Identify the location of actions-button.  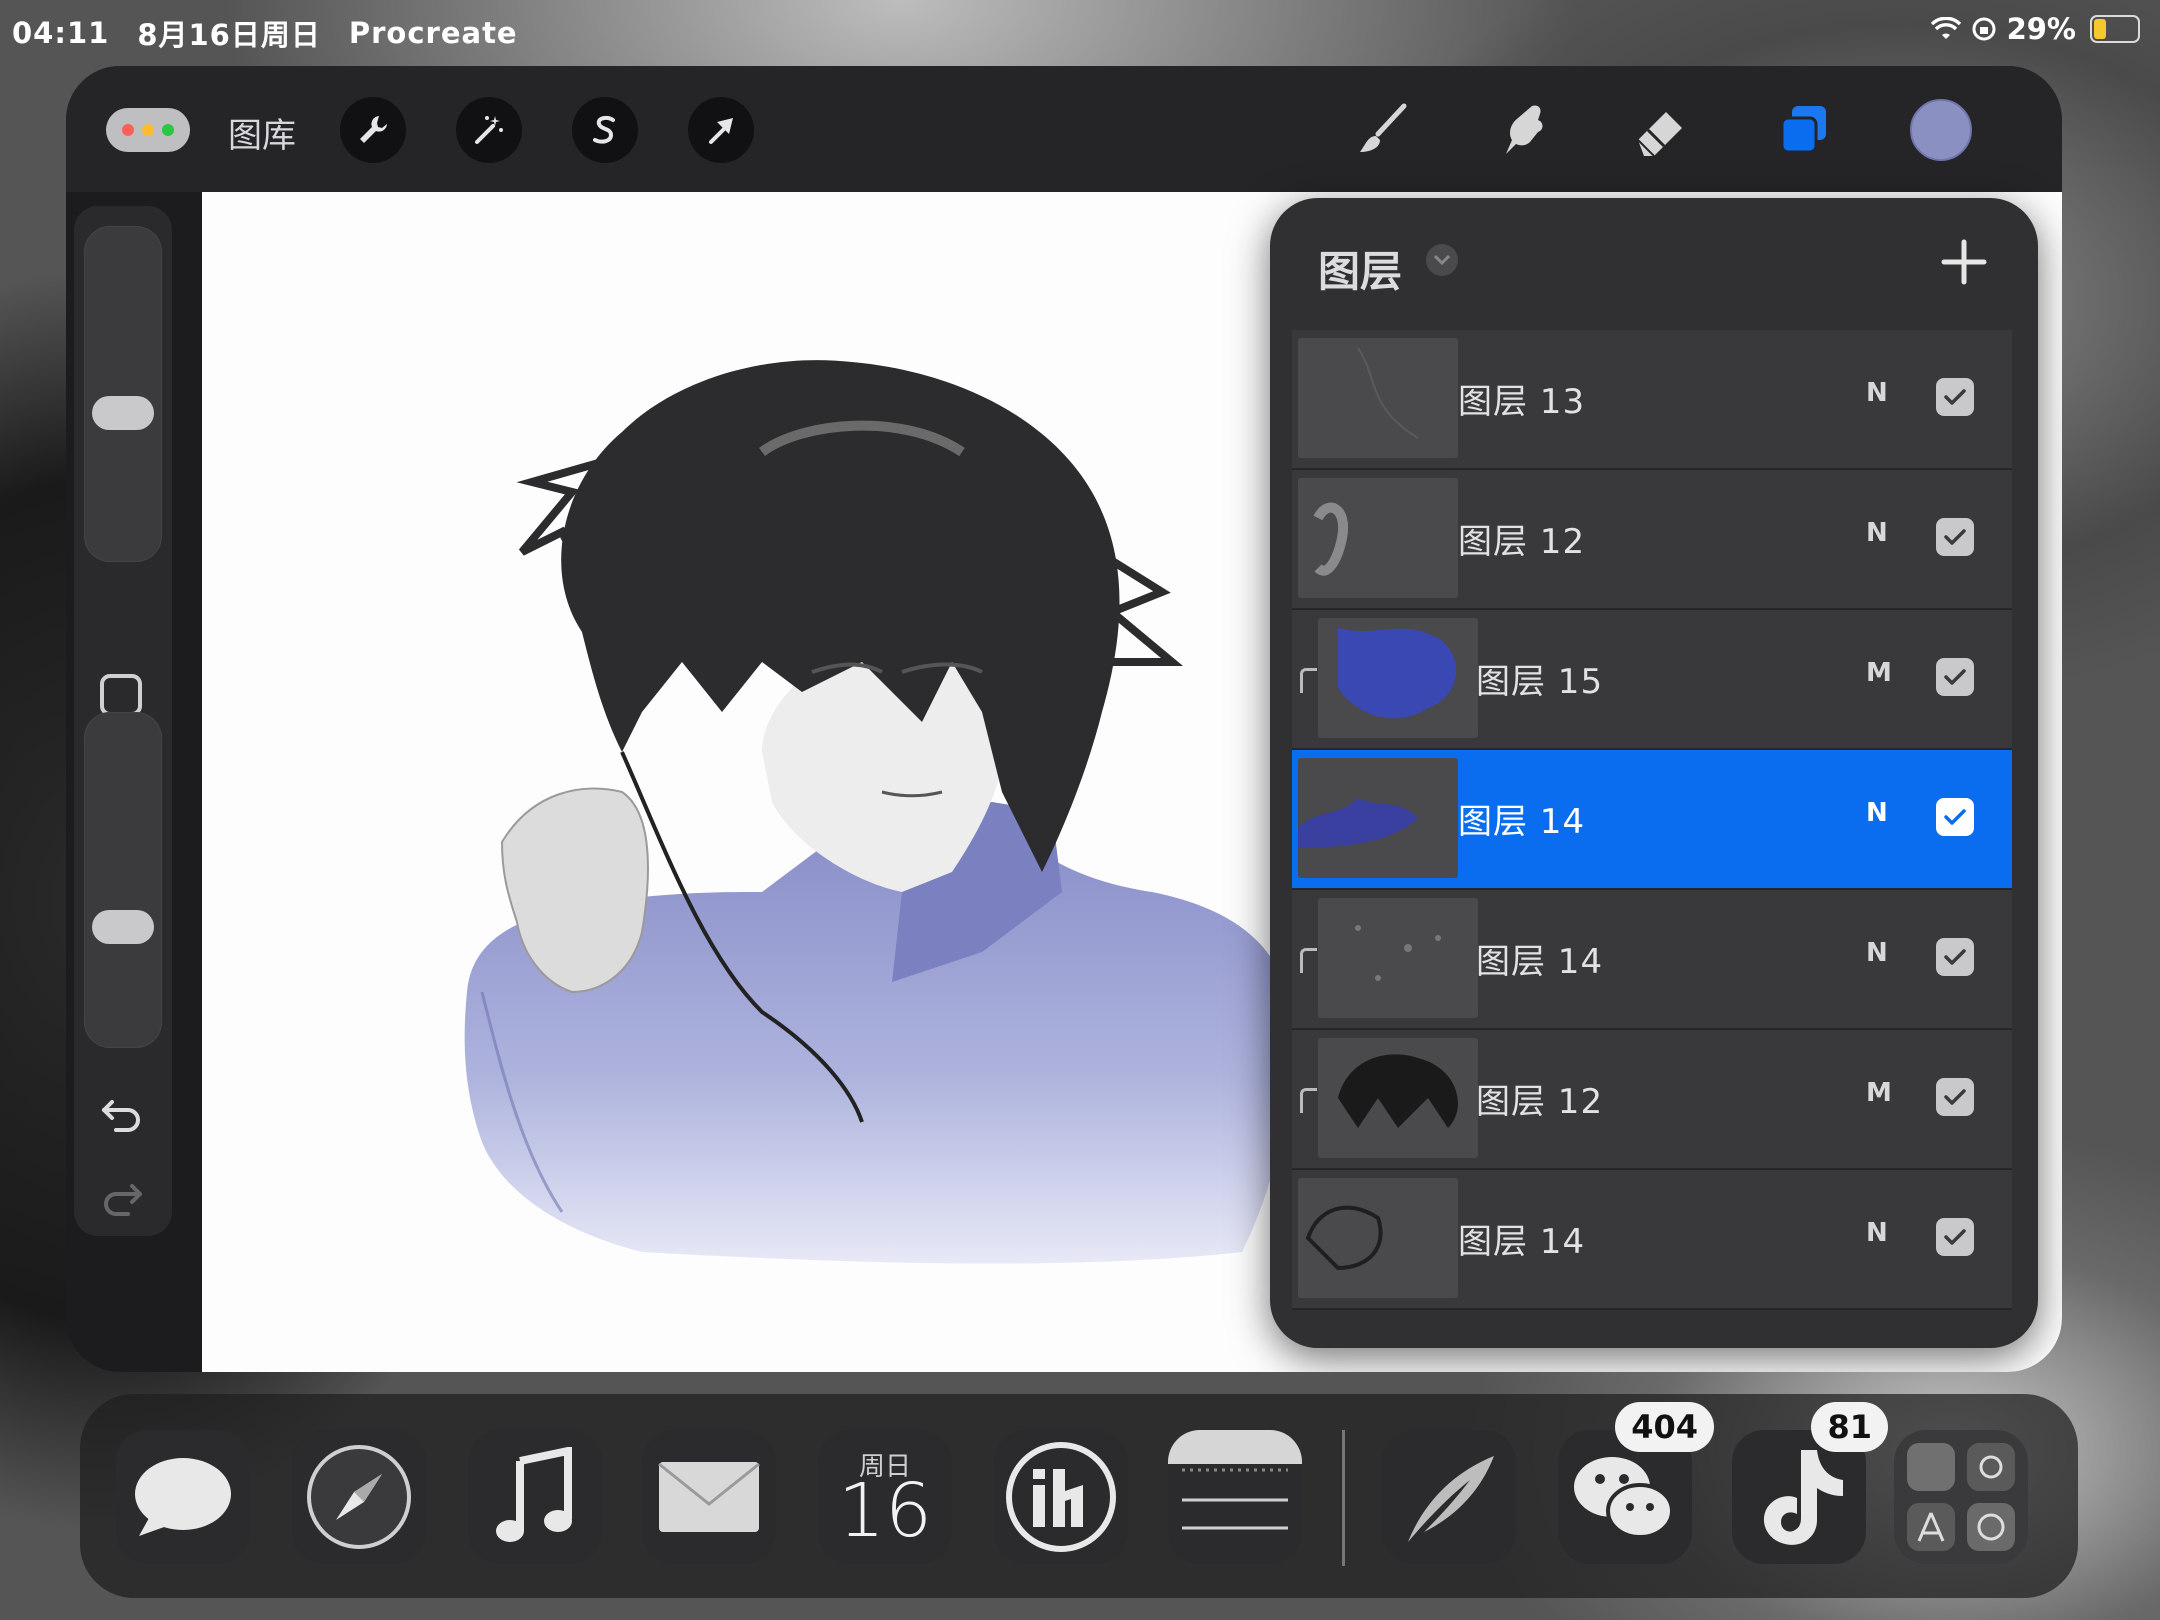
(373, 130).